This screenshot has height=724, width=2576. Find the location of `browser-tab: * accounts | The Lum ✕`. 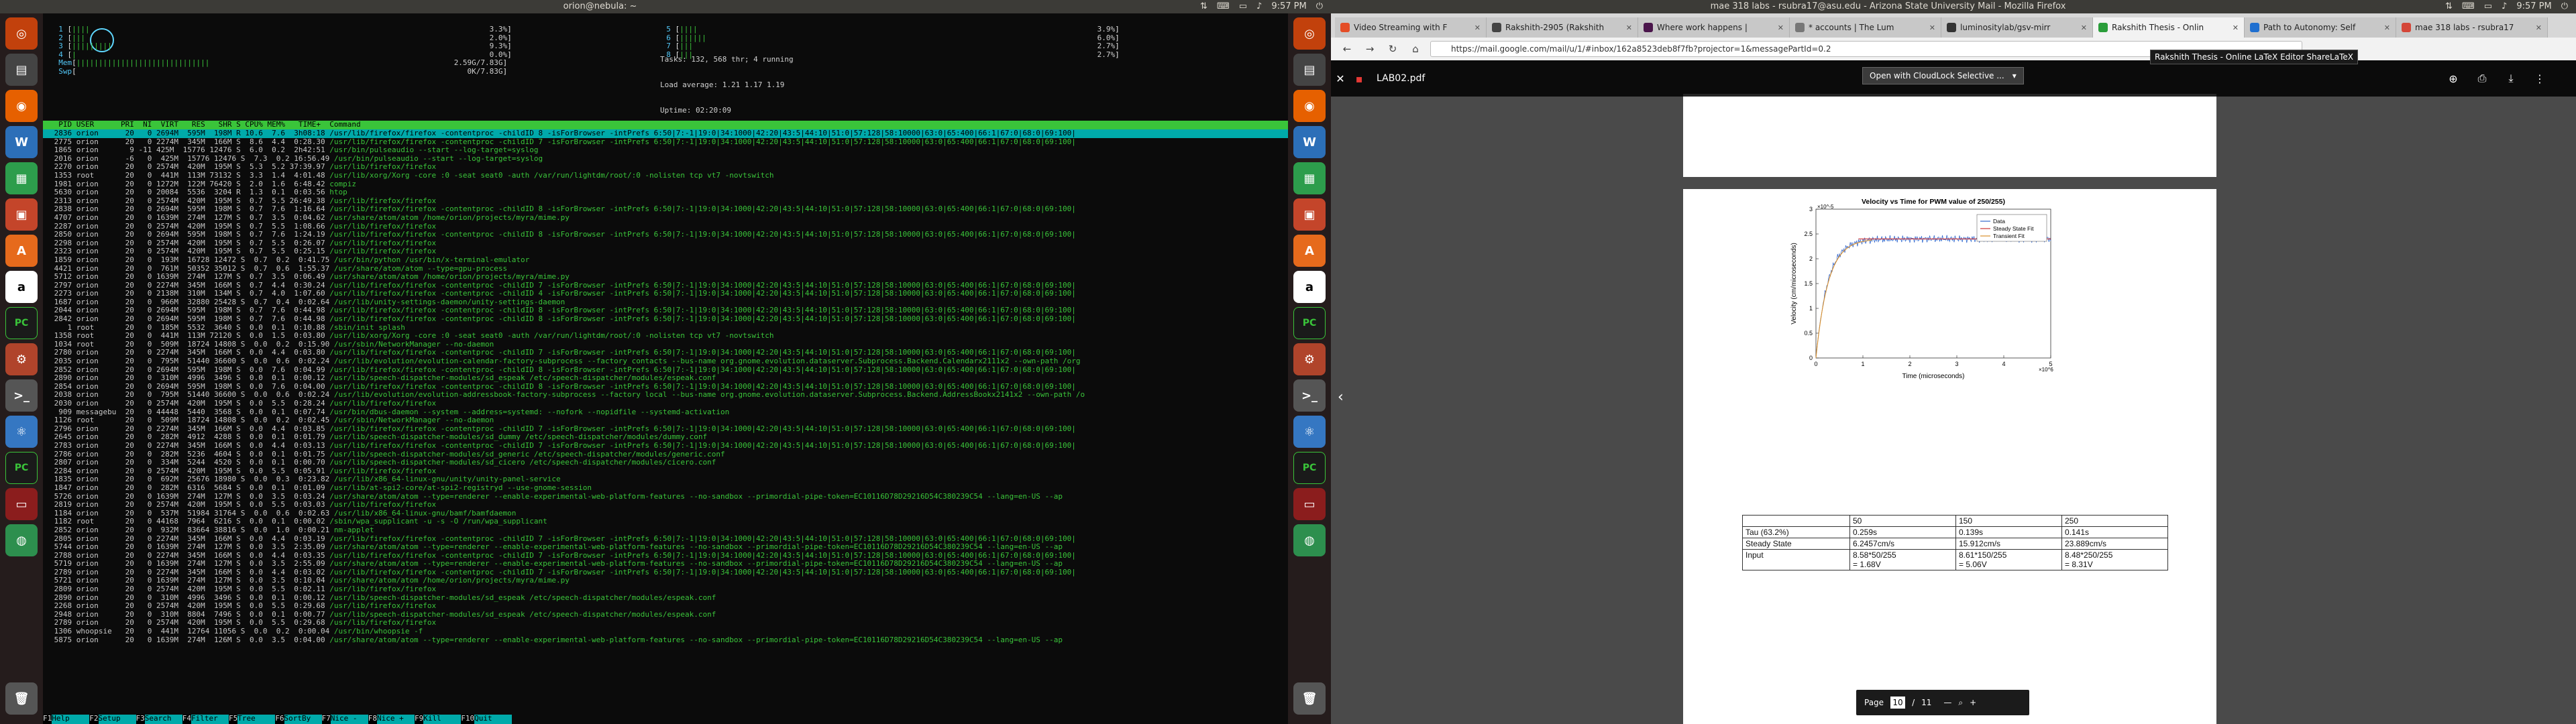

browser-tab: * accounts | The Lum ✕ is located at coordinates (1865, 27).